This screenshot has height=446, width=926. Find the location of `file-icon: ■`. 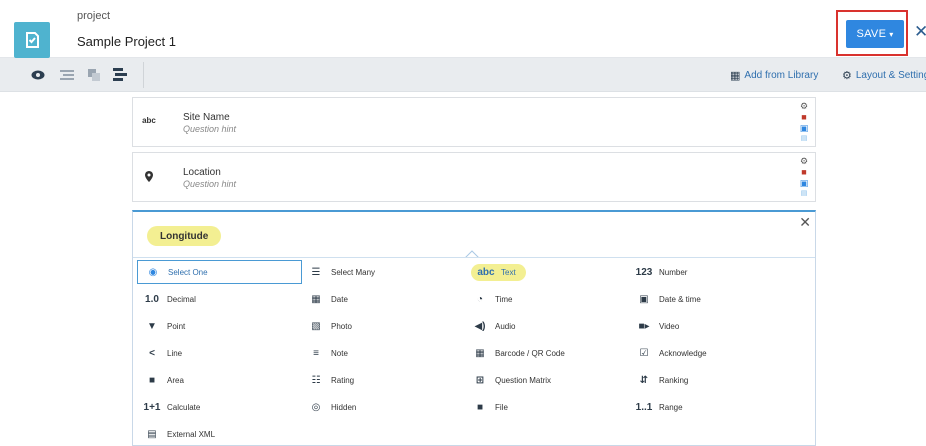

file-icon: ■ is located at coordinates (480, 407).